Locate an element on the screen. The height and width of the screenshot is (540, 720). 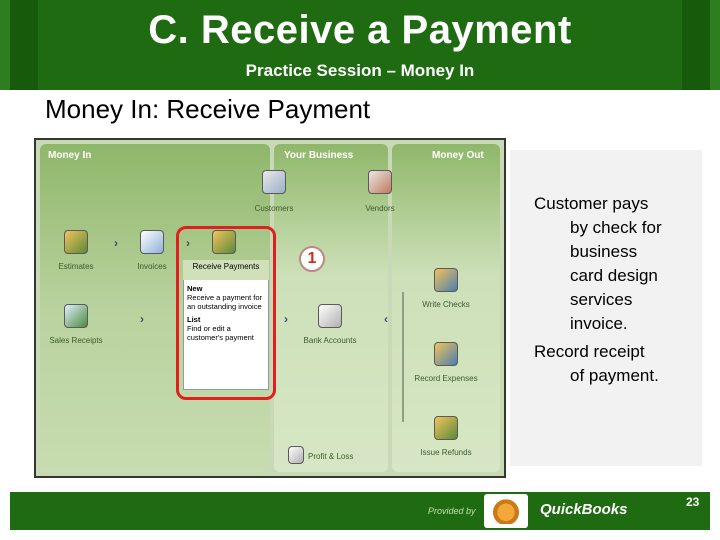
write-checks-icon is located at coordinates (446, 280).